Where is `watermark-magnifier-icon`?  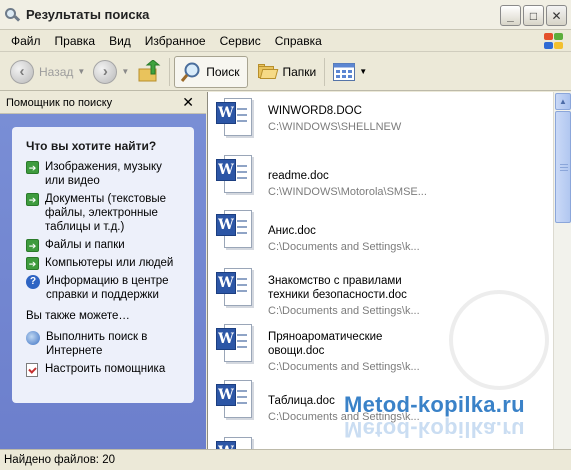
watermark-magnifier-icon is located at coordinates (499, 340).